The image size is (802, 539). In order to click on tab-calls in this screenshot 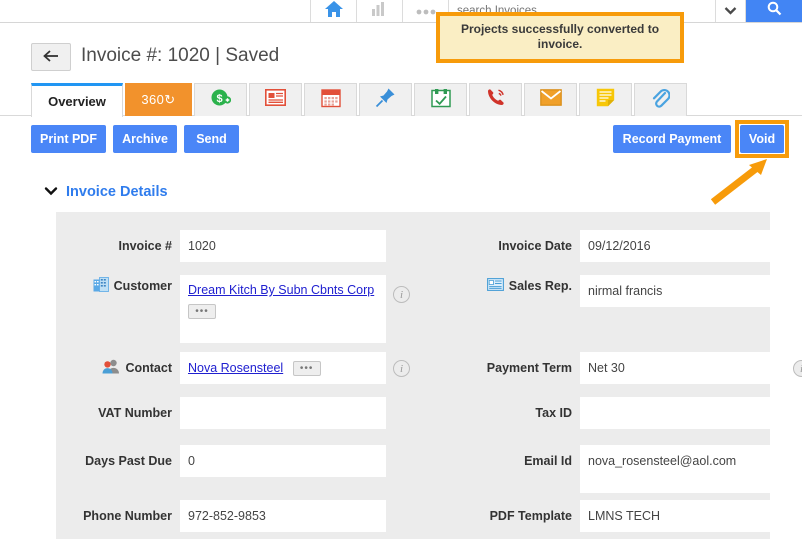, I will do `click(495, 99)`.